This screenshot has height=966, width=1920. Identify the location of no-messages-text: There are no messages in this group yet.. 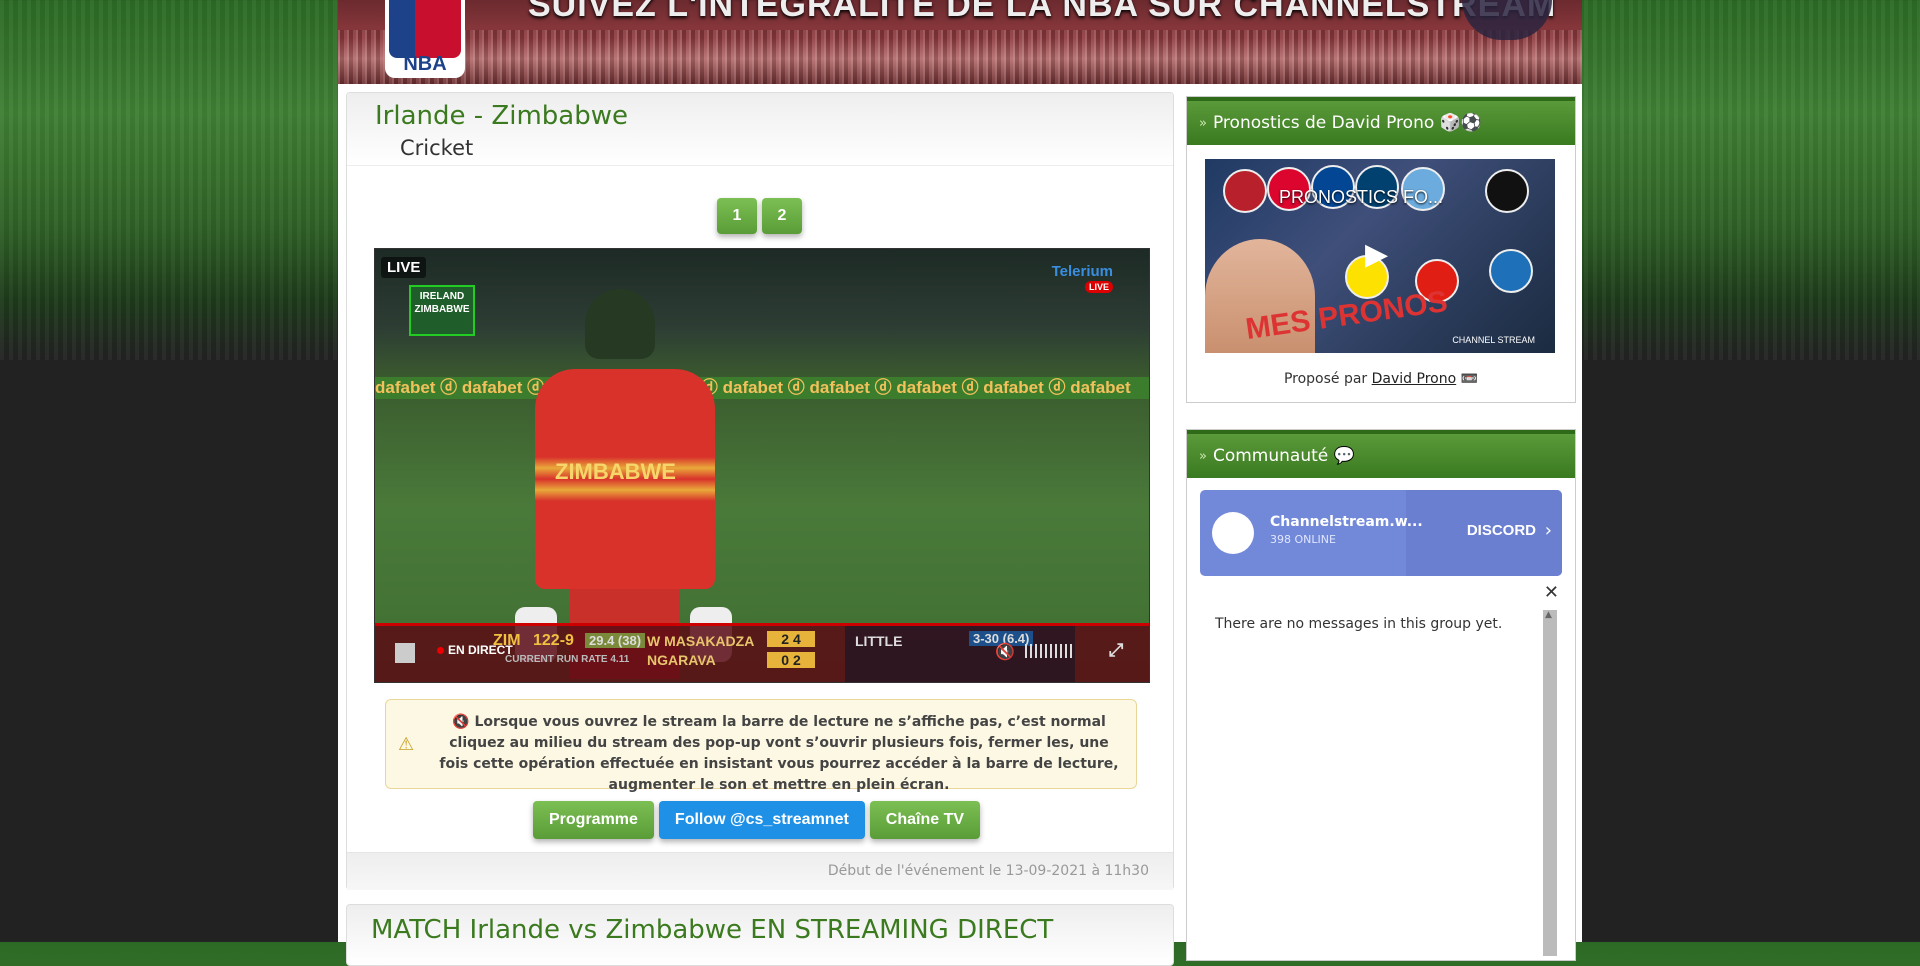
(1359, 624).